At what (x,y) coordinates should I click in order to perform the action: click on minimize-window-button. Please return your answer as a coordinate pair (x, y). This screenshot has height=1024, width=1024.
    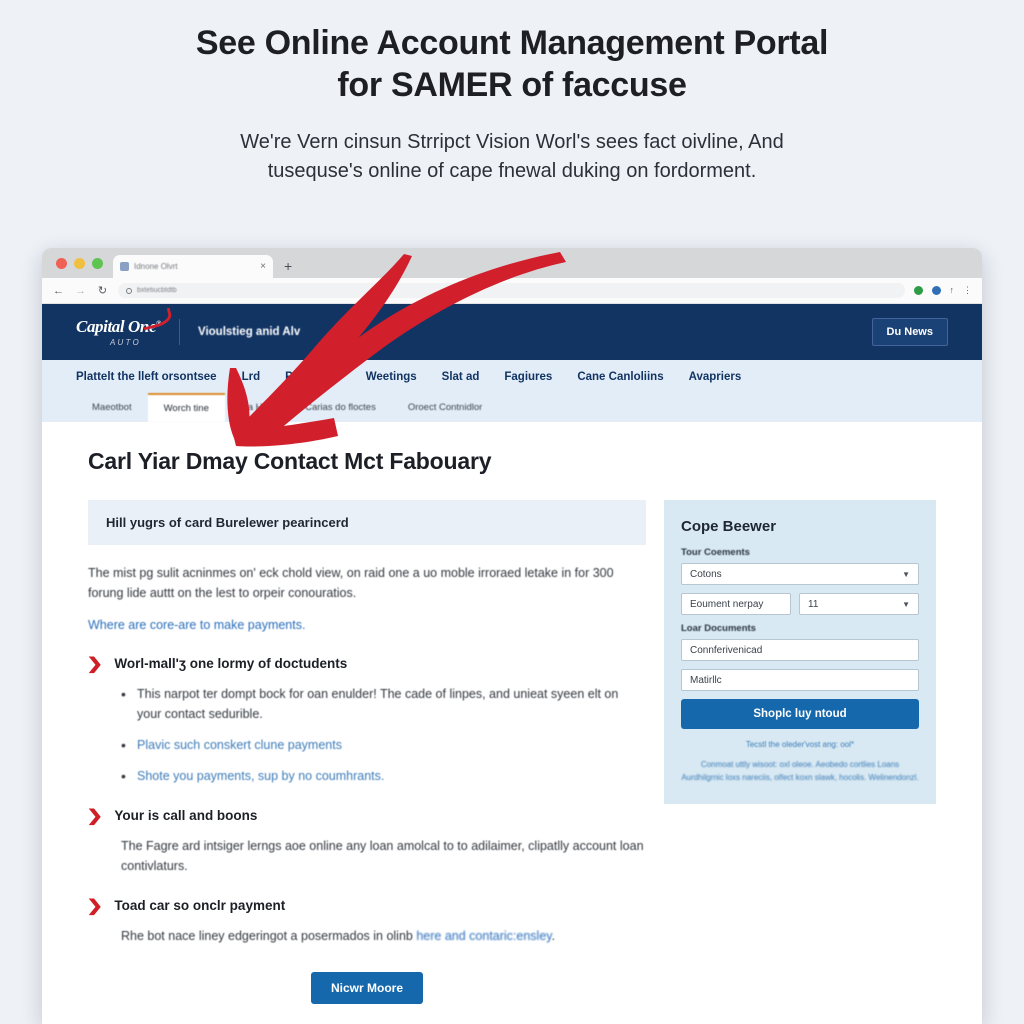
    Looking at the image, I should click on (79, 263).